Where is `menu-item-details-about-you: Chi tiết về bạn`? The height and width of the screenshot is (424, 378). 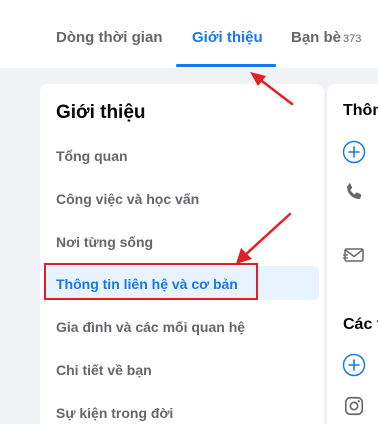
menu-item-details-about-you: Chi tiết về bạn is located at coordinates (104, 370).